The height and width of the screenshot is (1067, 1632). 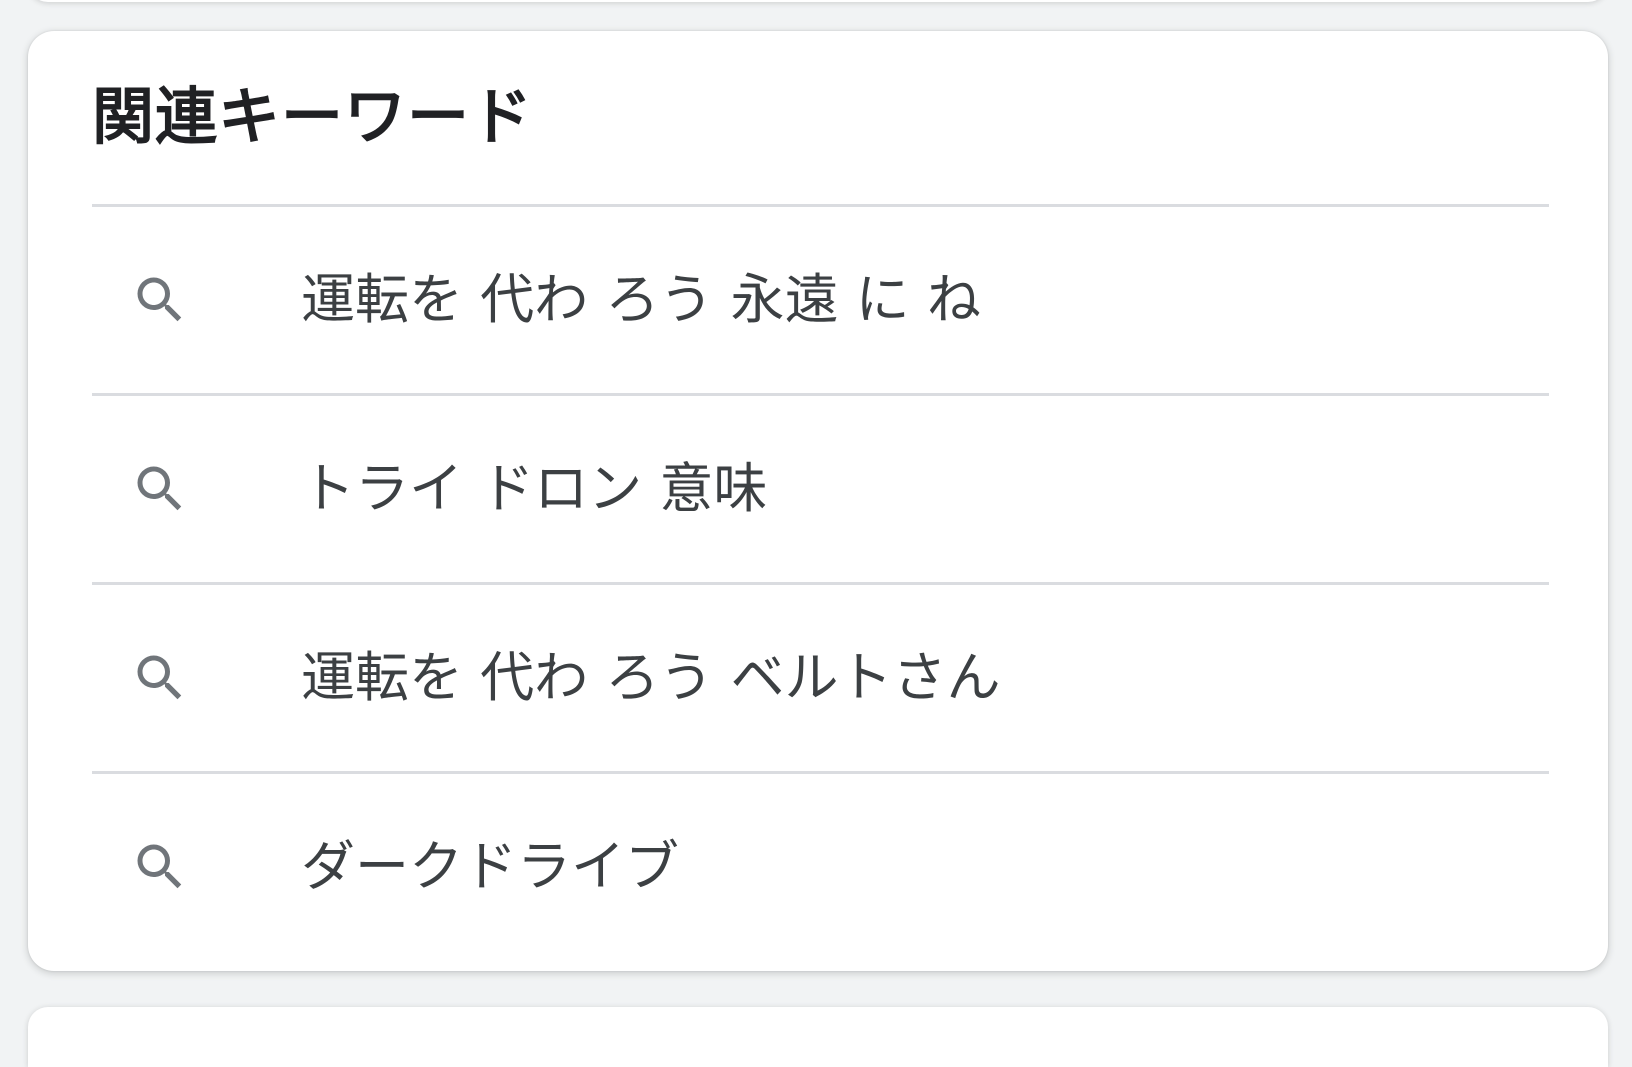 I want to click on related-keyword-label: 運転を 代わ ろう 永遠 に ね, so click(x=641, y=299).